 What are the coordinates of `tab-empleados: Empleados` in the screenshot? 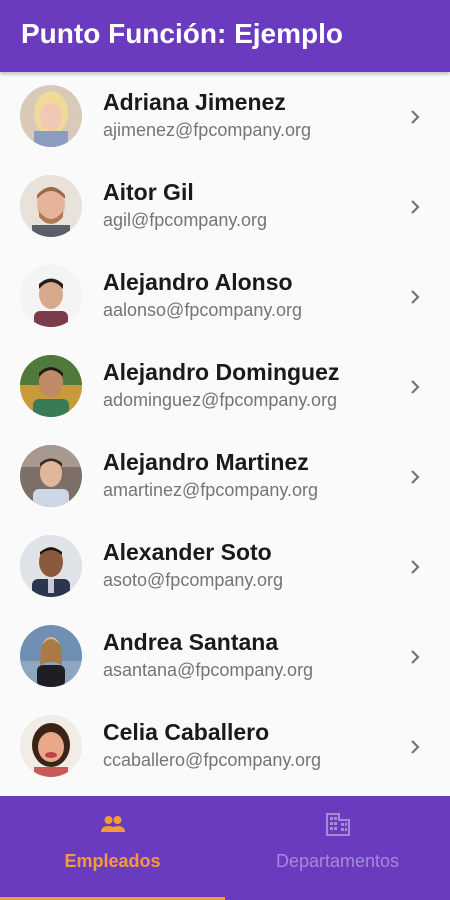 It's located at (112, 848).